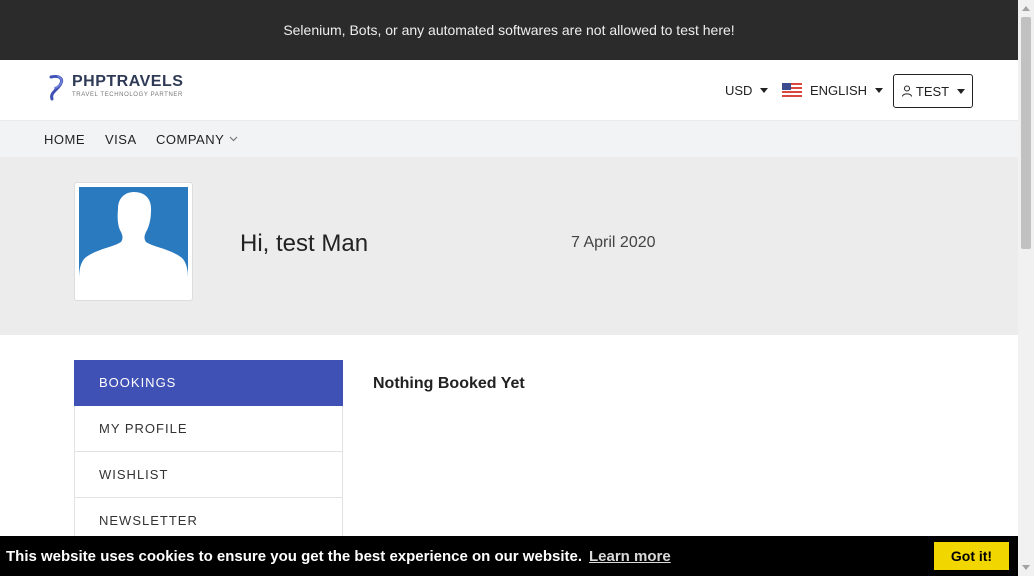 The height and width of the screenshot is (576, 1034). Describe the element at coordinates (630, 556) in the screenshot. I see `cookie-learn-more-link: Learn more` at that location.